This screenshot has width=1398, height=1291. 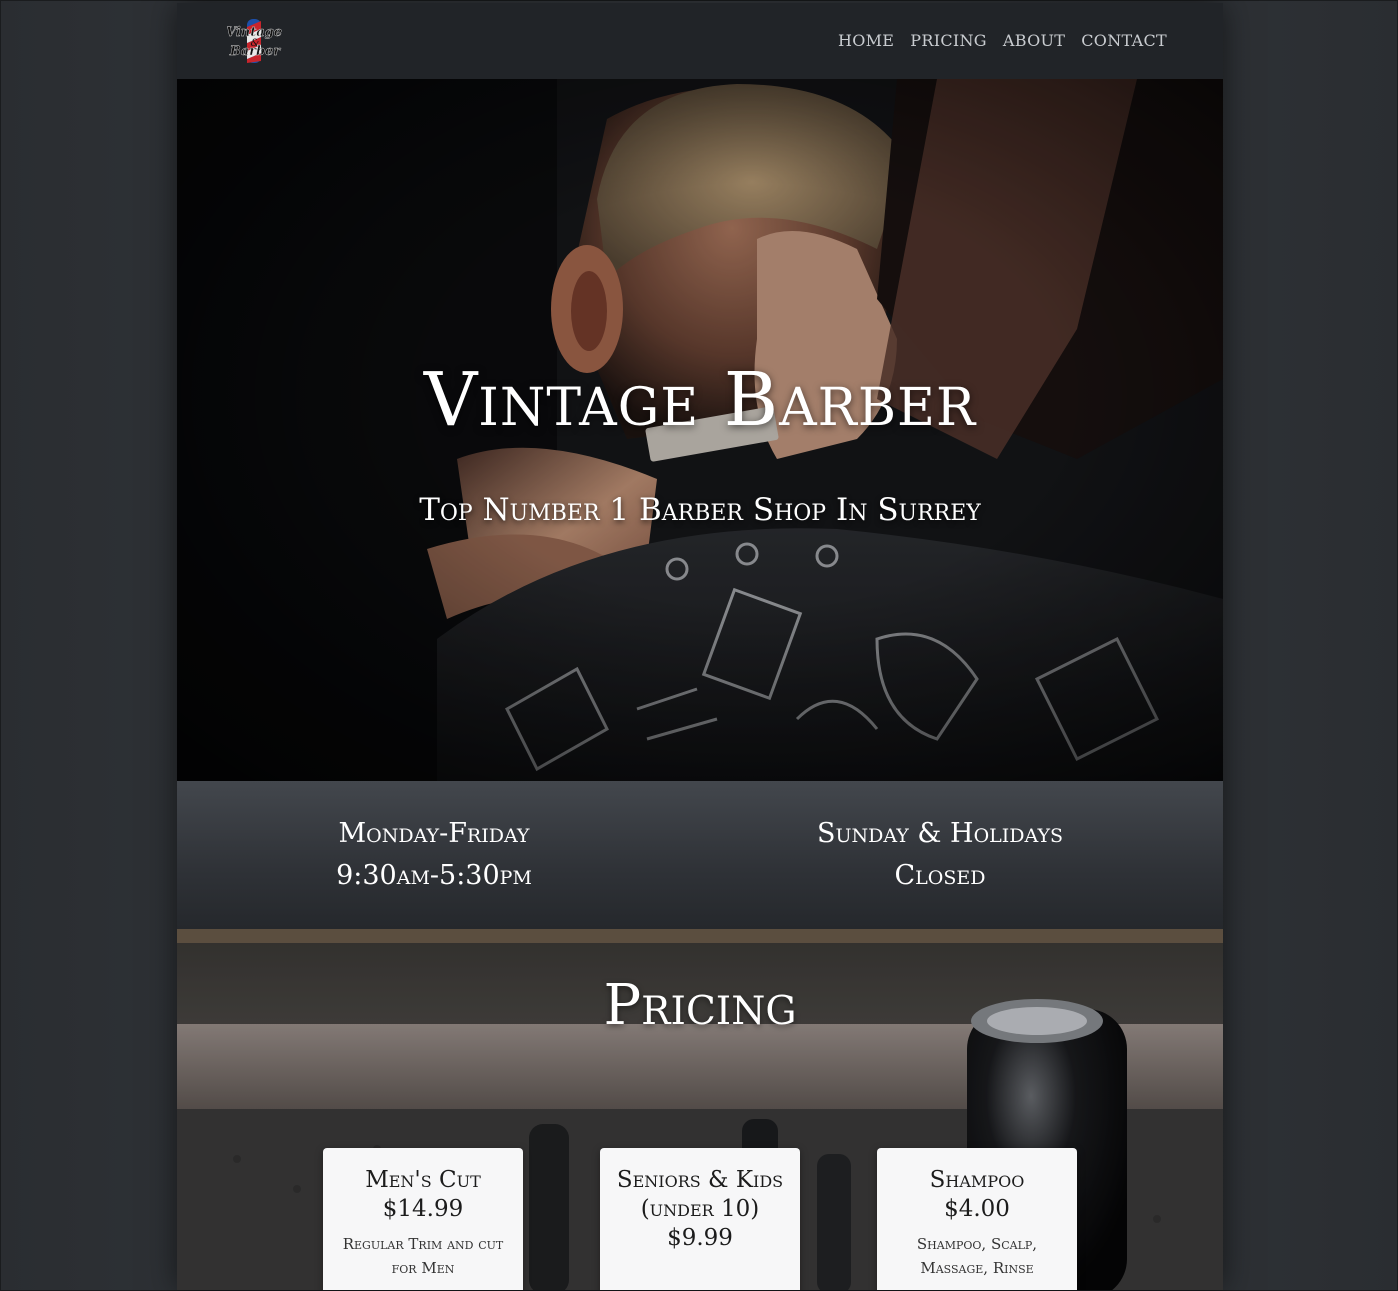 I want to click on nav-link-pricing: PRICING, so click(x=948, y=40).